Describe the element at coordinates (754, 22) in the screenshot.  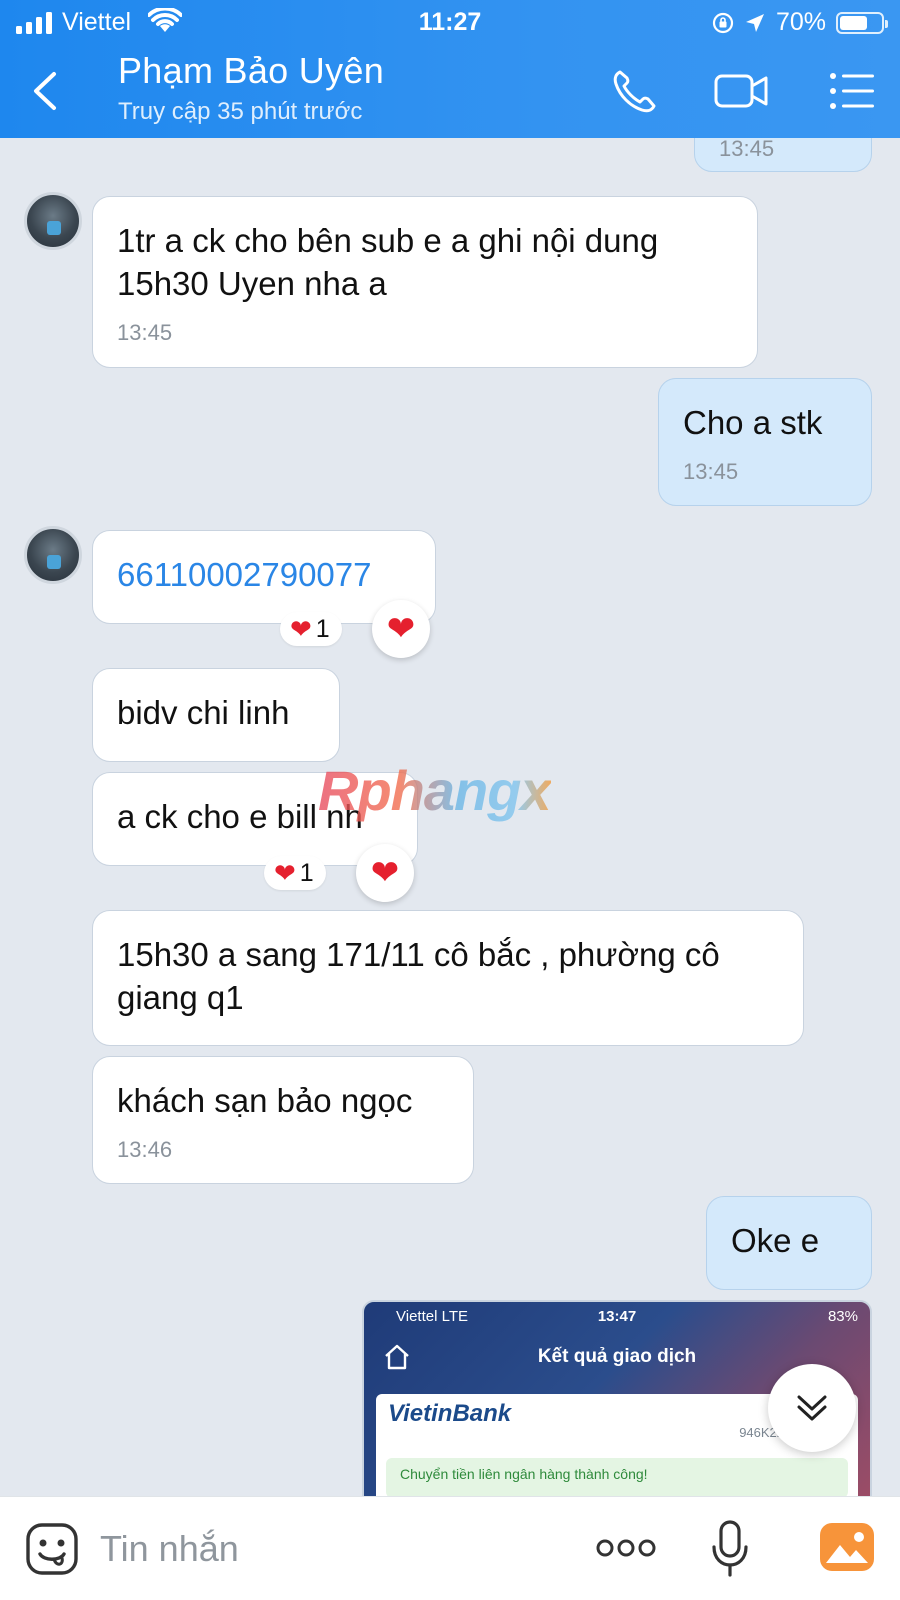
I see `location-arrow-icon` at that location.